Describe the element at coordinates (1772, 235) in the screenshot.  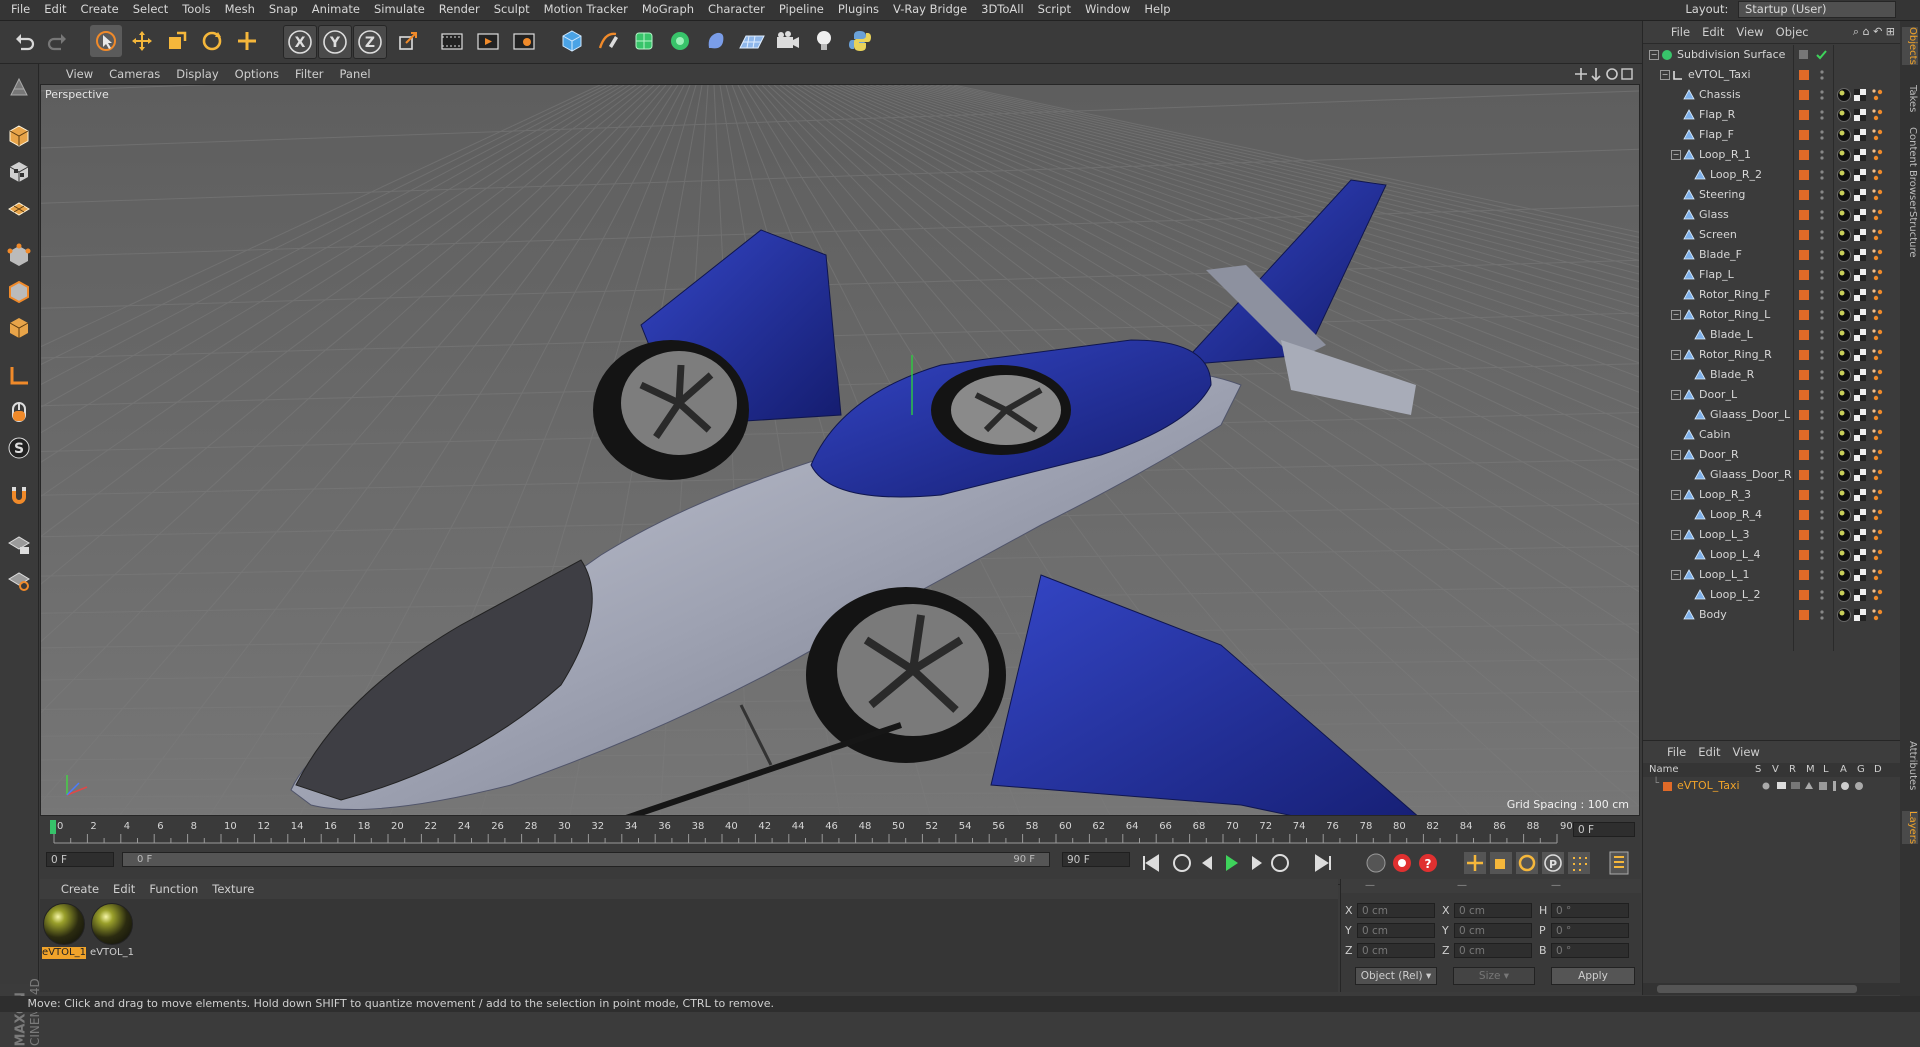
I see `object-row: Screen` at that location.